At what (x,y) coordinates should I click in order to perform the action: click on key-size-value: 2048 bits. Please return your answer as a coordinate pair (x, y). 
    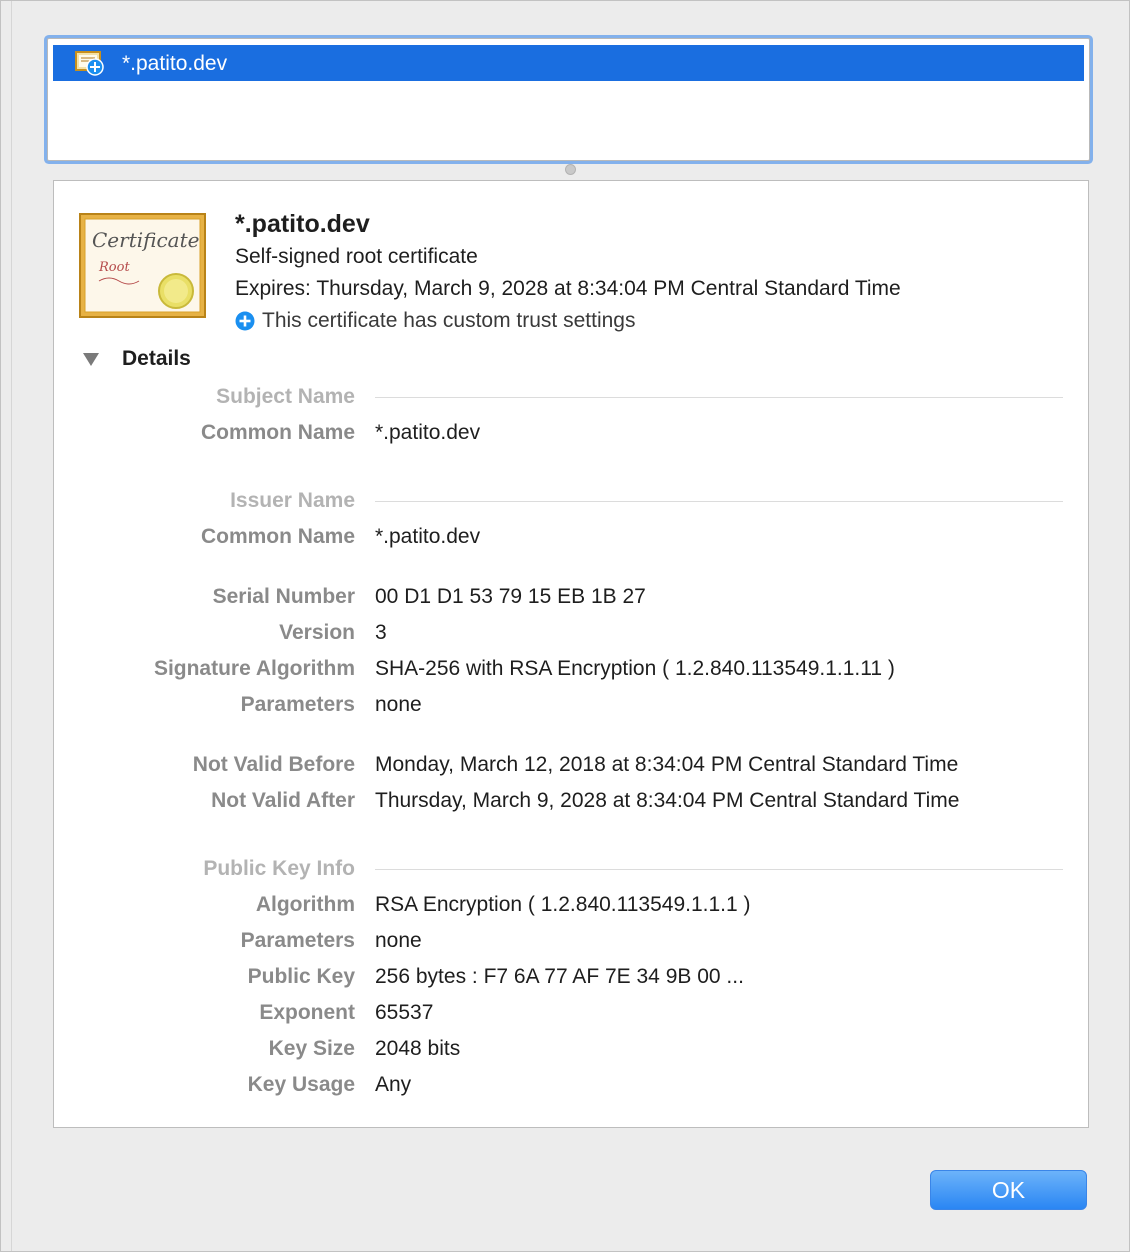
    Looking at the image, I should click on (418, 1048).